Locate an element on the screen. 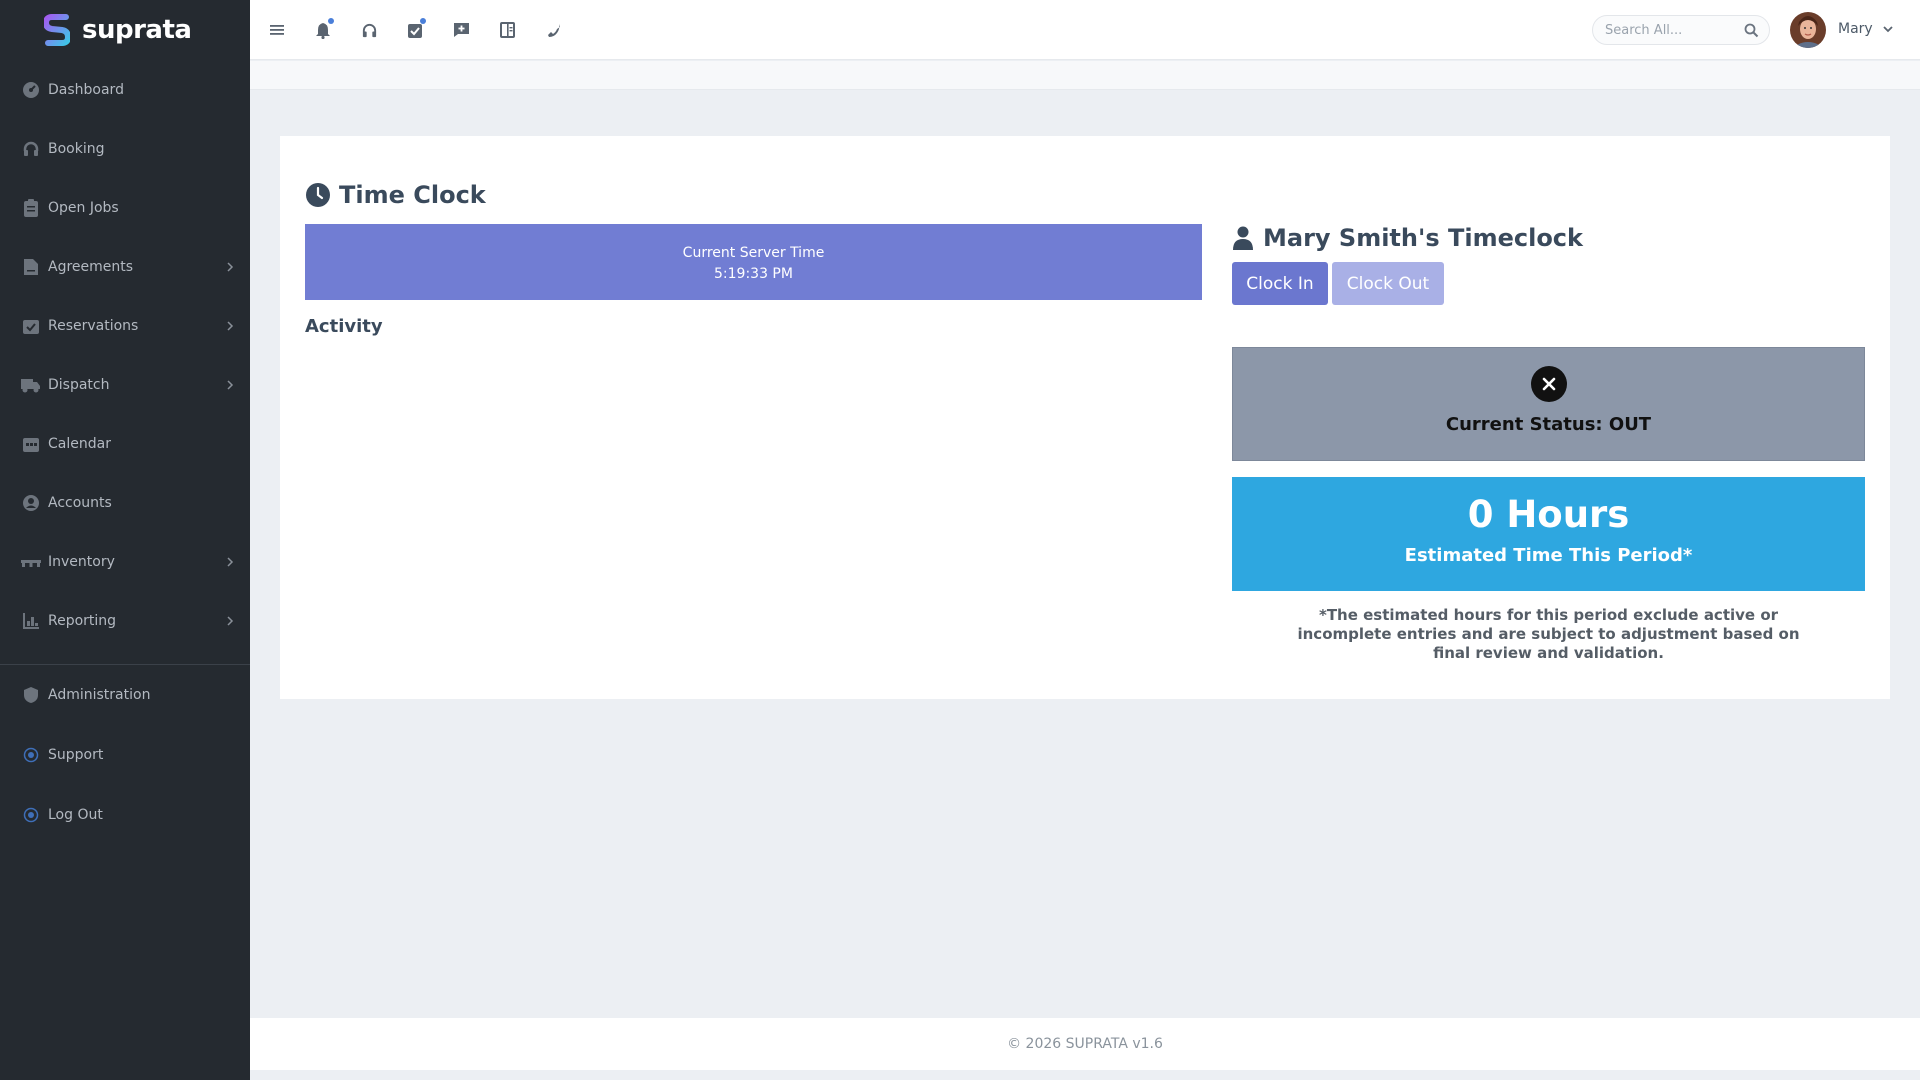  server-time-label: Current Server Time is located at coordinates (753, 253).